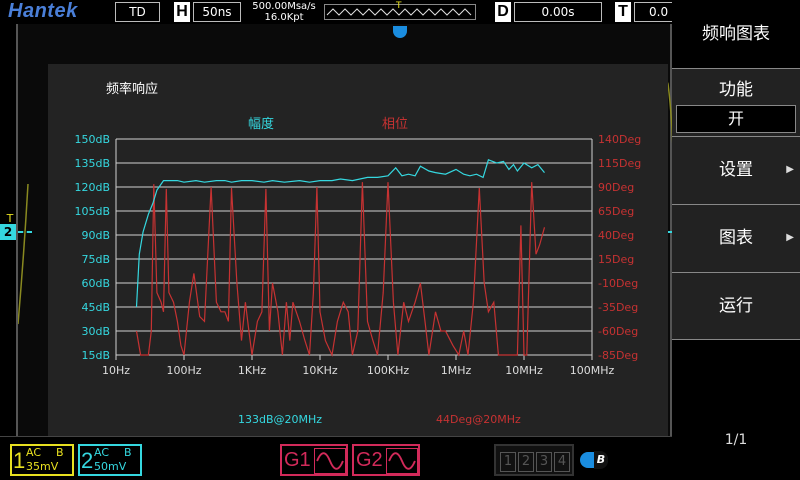 This screenshot has width=800, height=480. Describe the element at coordinates (618, 283) in the screenshot. I see `y-right-tick-label: -10Deg` at that location.